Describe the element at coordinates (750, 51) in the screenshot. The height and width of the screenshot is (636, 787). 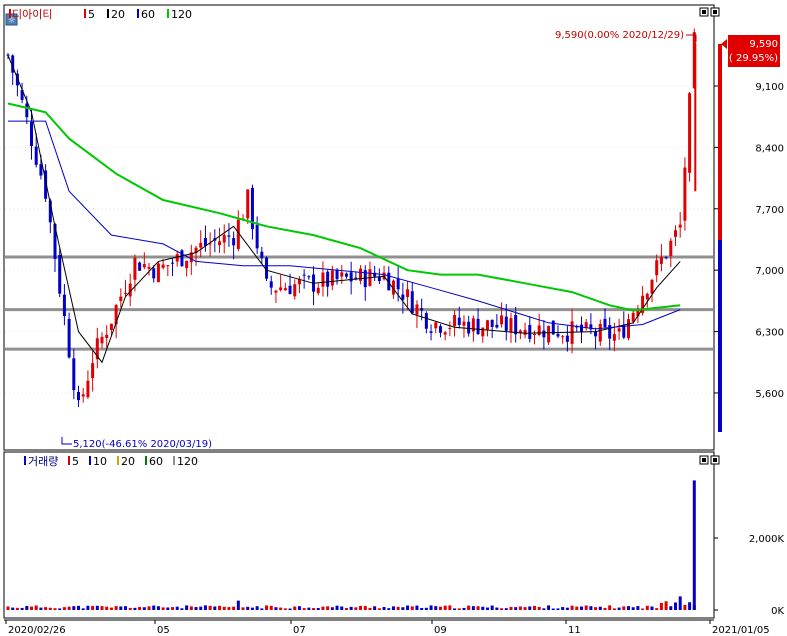
I see `current-price-badge: 9,590 ( 29.95%)` at that location.